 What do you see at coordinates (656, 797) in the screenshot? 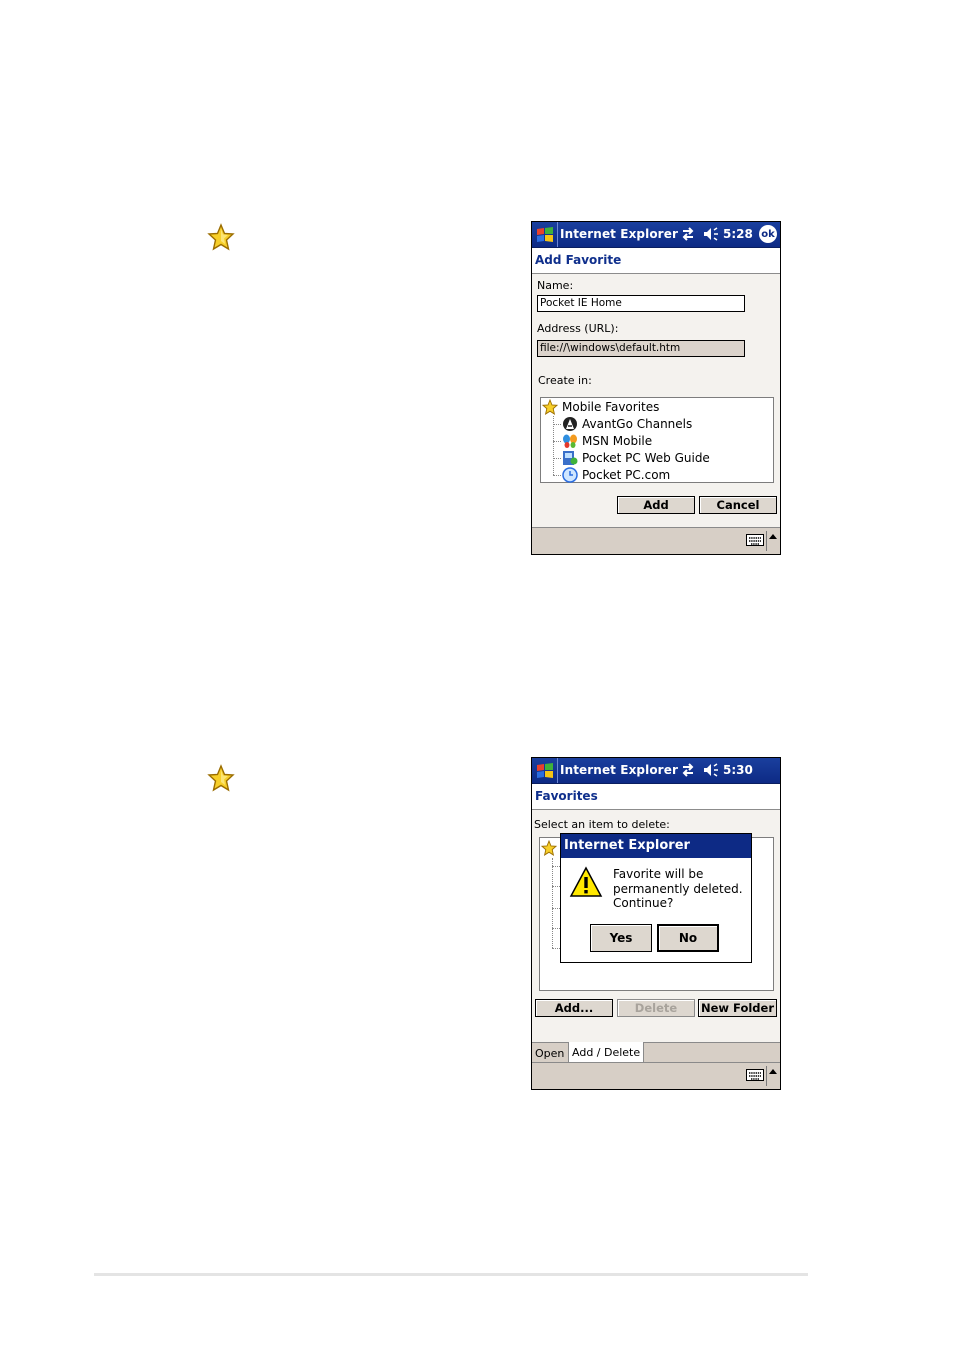
I see `page-title: Favorites` at bounding box center [656, 797].